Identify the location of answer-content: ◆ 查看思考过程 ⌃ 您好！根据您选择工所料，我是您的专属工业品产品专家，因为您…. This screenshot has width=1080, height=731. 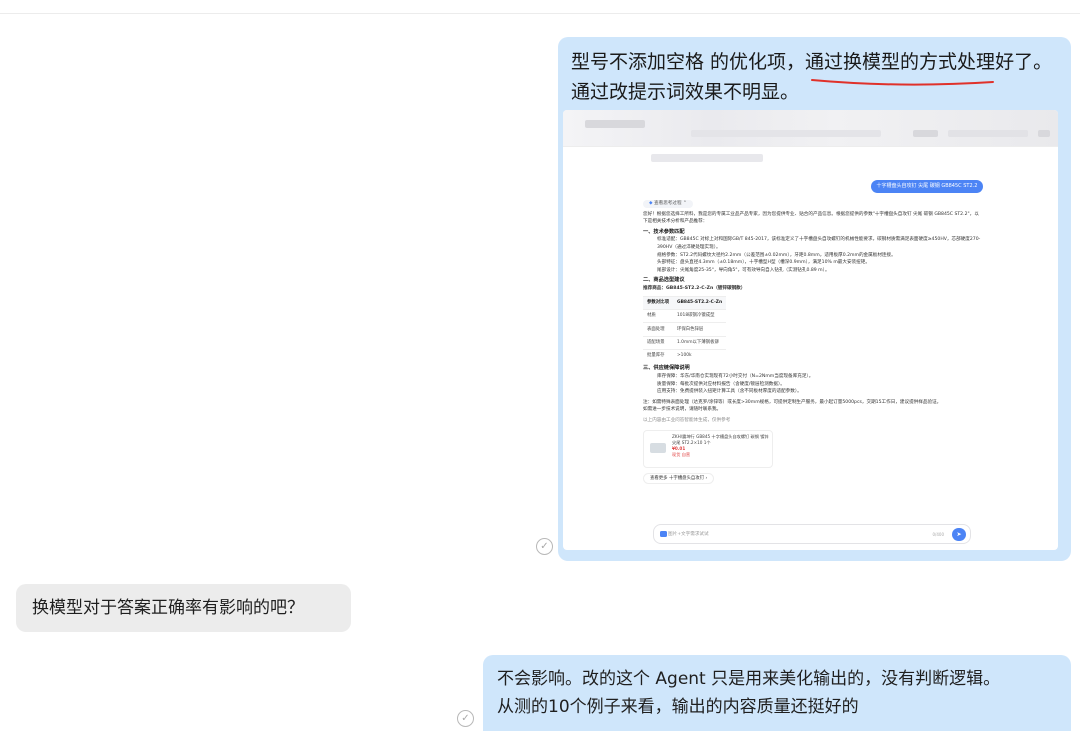
(813, 342).